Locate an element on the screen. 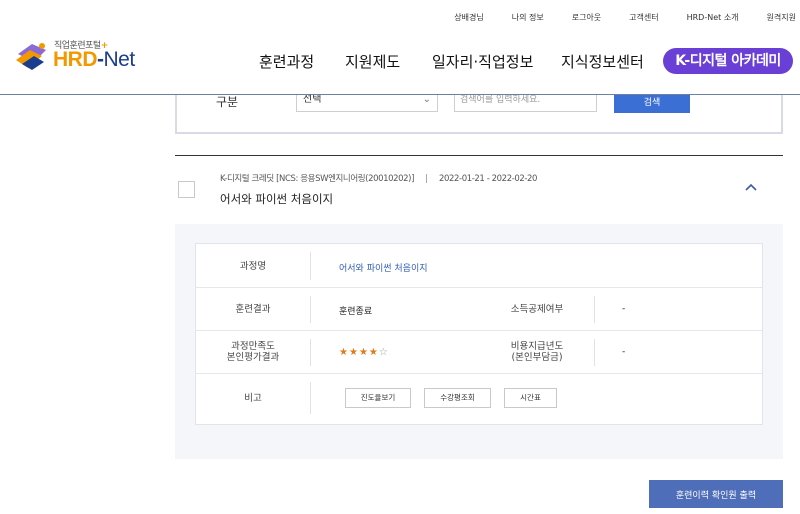 This screenshot has height=514, width=800. detail-row-remark: 비고 진도율보기 수강평조회 시간표 is located at coordinates (479, 399).